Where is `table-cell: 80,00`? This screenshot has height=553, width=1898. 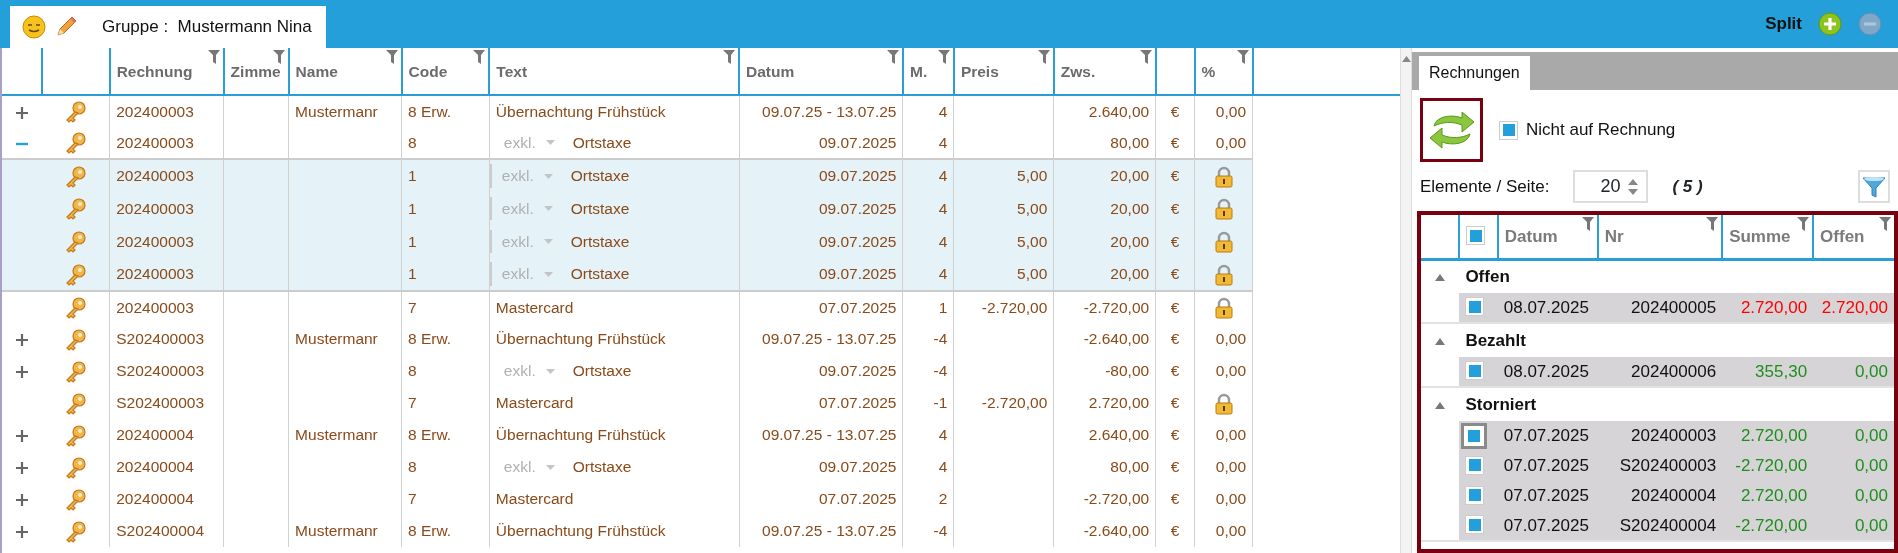
table-cell: 80,00 is located at coordinates (1130, 467).